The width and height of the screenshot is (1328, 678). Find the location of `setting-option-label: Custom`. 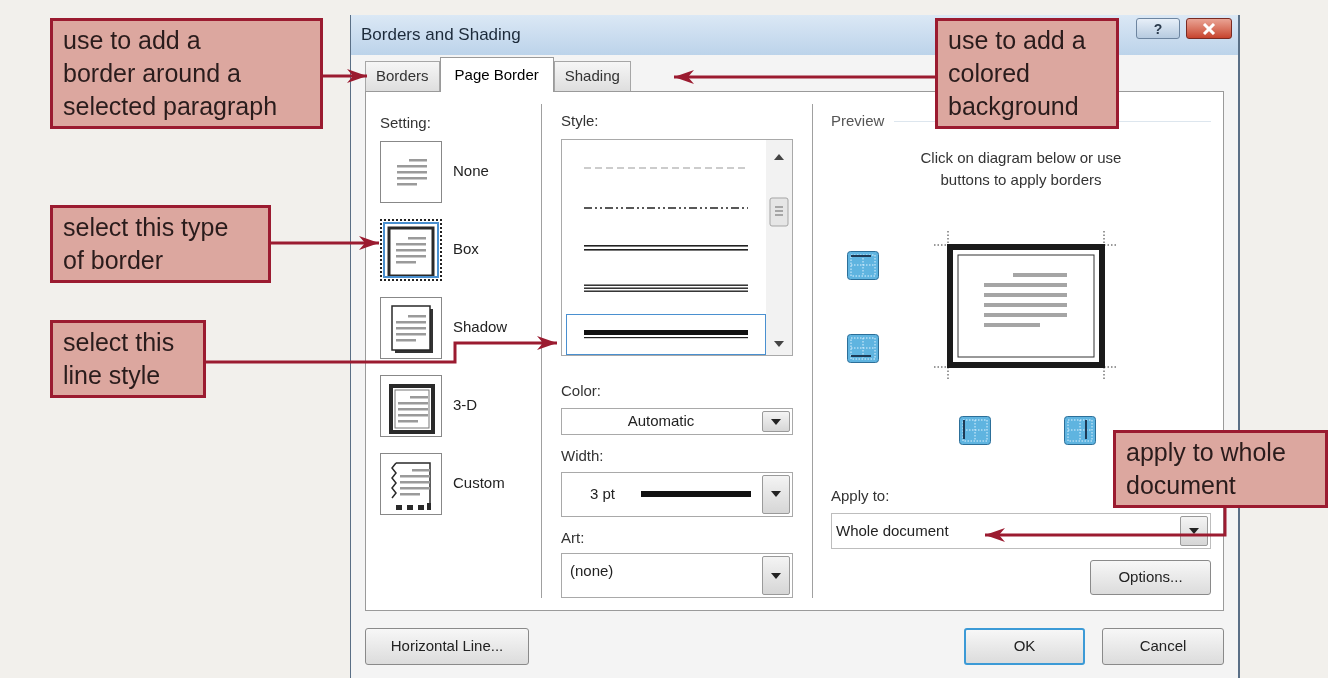

setting-option-label: Custom is located at coordinates (479, 483).